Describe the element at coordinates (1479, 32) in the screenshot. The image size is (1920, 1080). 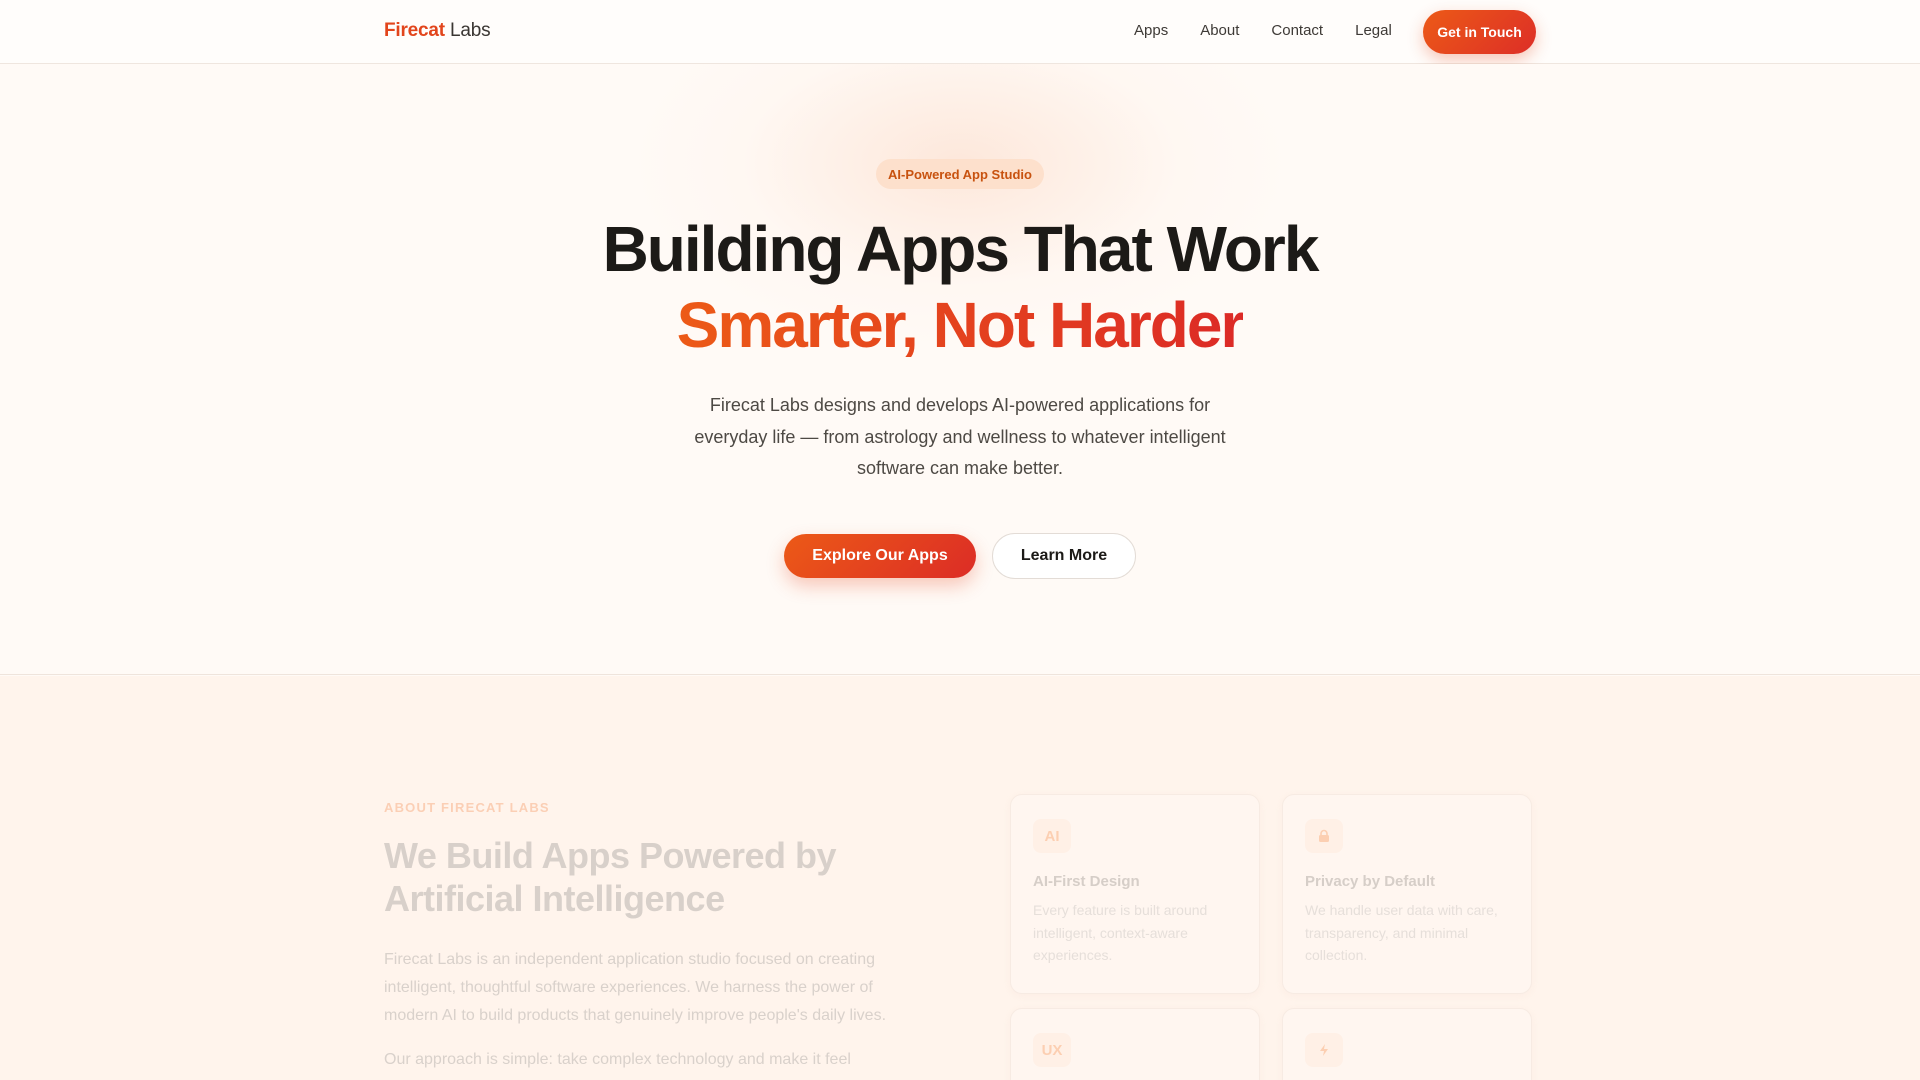
I see `get-in-touch-button: Get in Touch` at that location.